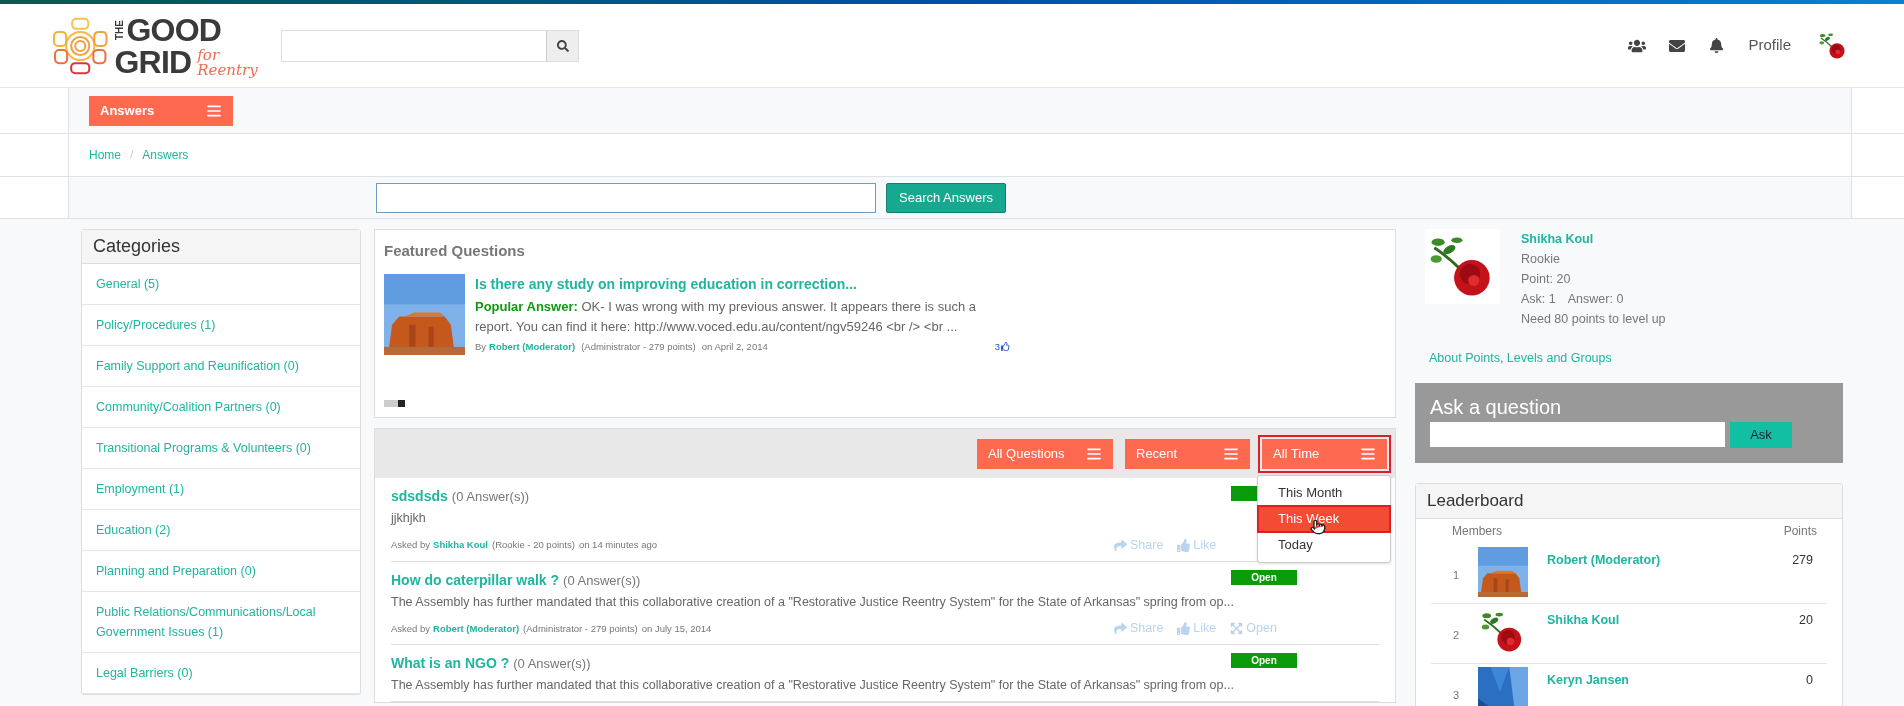  What do you see at coordinates (626, 197) in the screenshot?
I see `answer-search-field` at bounding box center [626, 197].